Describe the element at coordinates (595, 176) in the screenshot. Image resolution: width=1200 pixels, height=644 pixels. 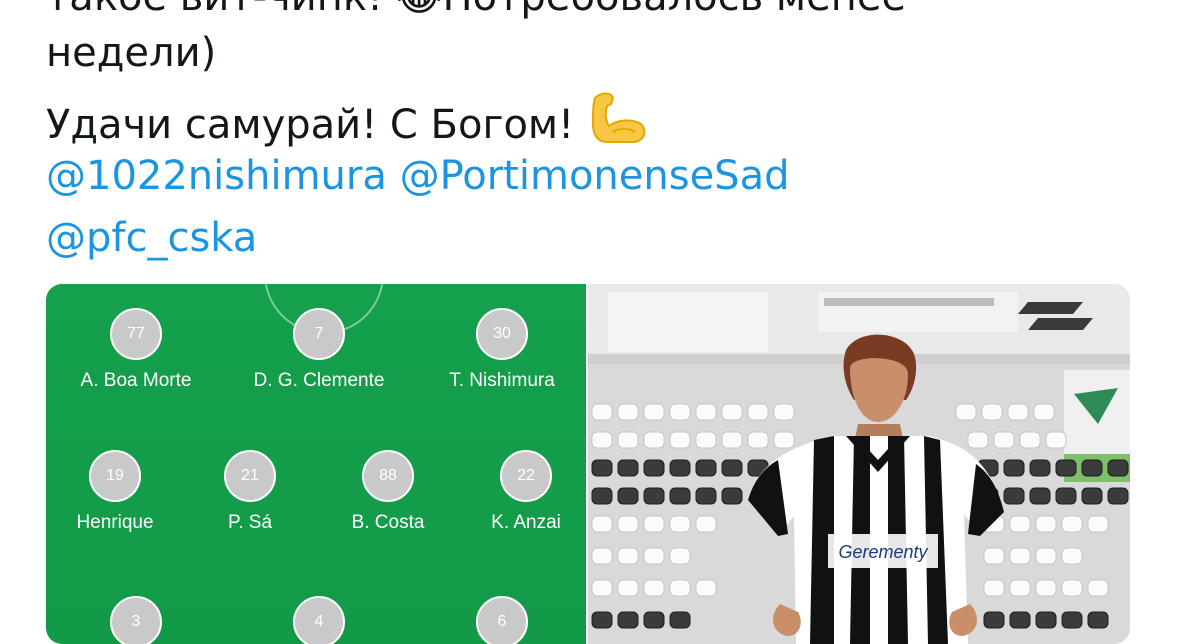
I see `mention-link-portimonense: @PortimonenseSad` at that location.